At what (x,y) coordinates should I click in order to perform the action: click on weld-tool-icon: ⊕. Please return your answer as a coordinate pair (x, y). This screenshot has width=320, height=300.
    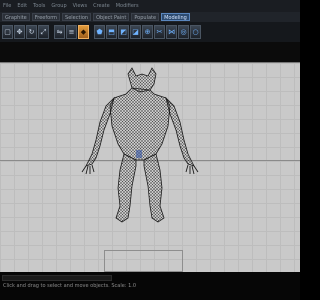
    Looking at the image, I should click on (147, 32).